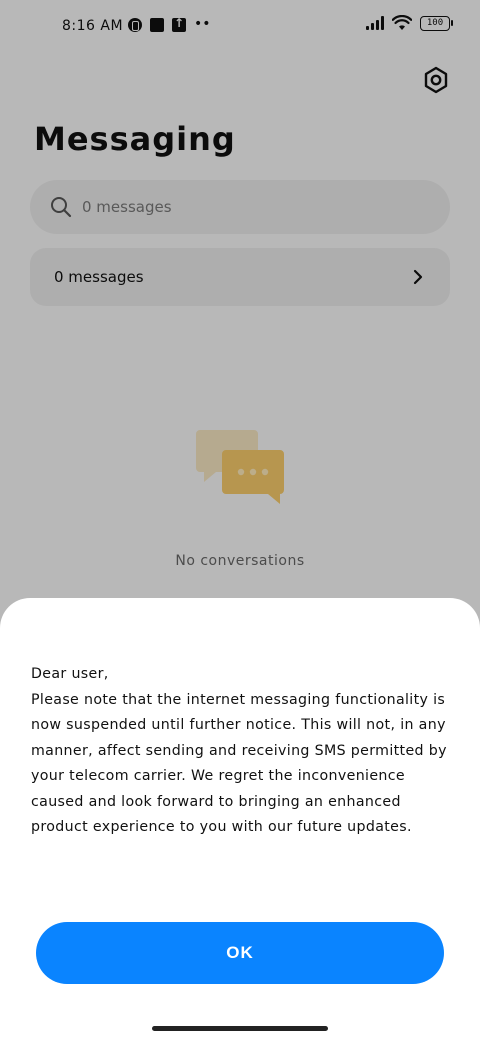  I want to click on dialog-greeting: Dear user,, so click(70, 674).